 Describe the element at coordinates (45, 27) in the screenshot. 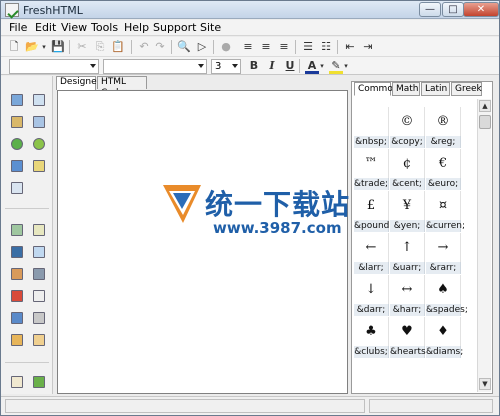

I see `menu-edit: Edit` at that location.